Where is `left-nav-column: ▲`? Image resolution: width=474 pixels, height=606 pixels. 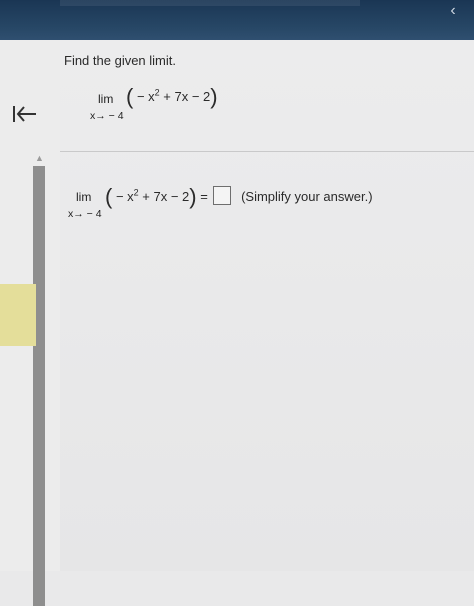
left-nav-column: ▲ is located at coordinates (30, 323).